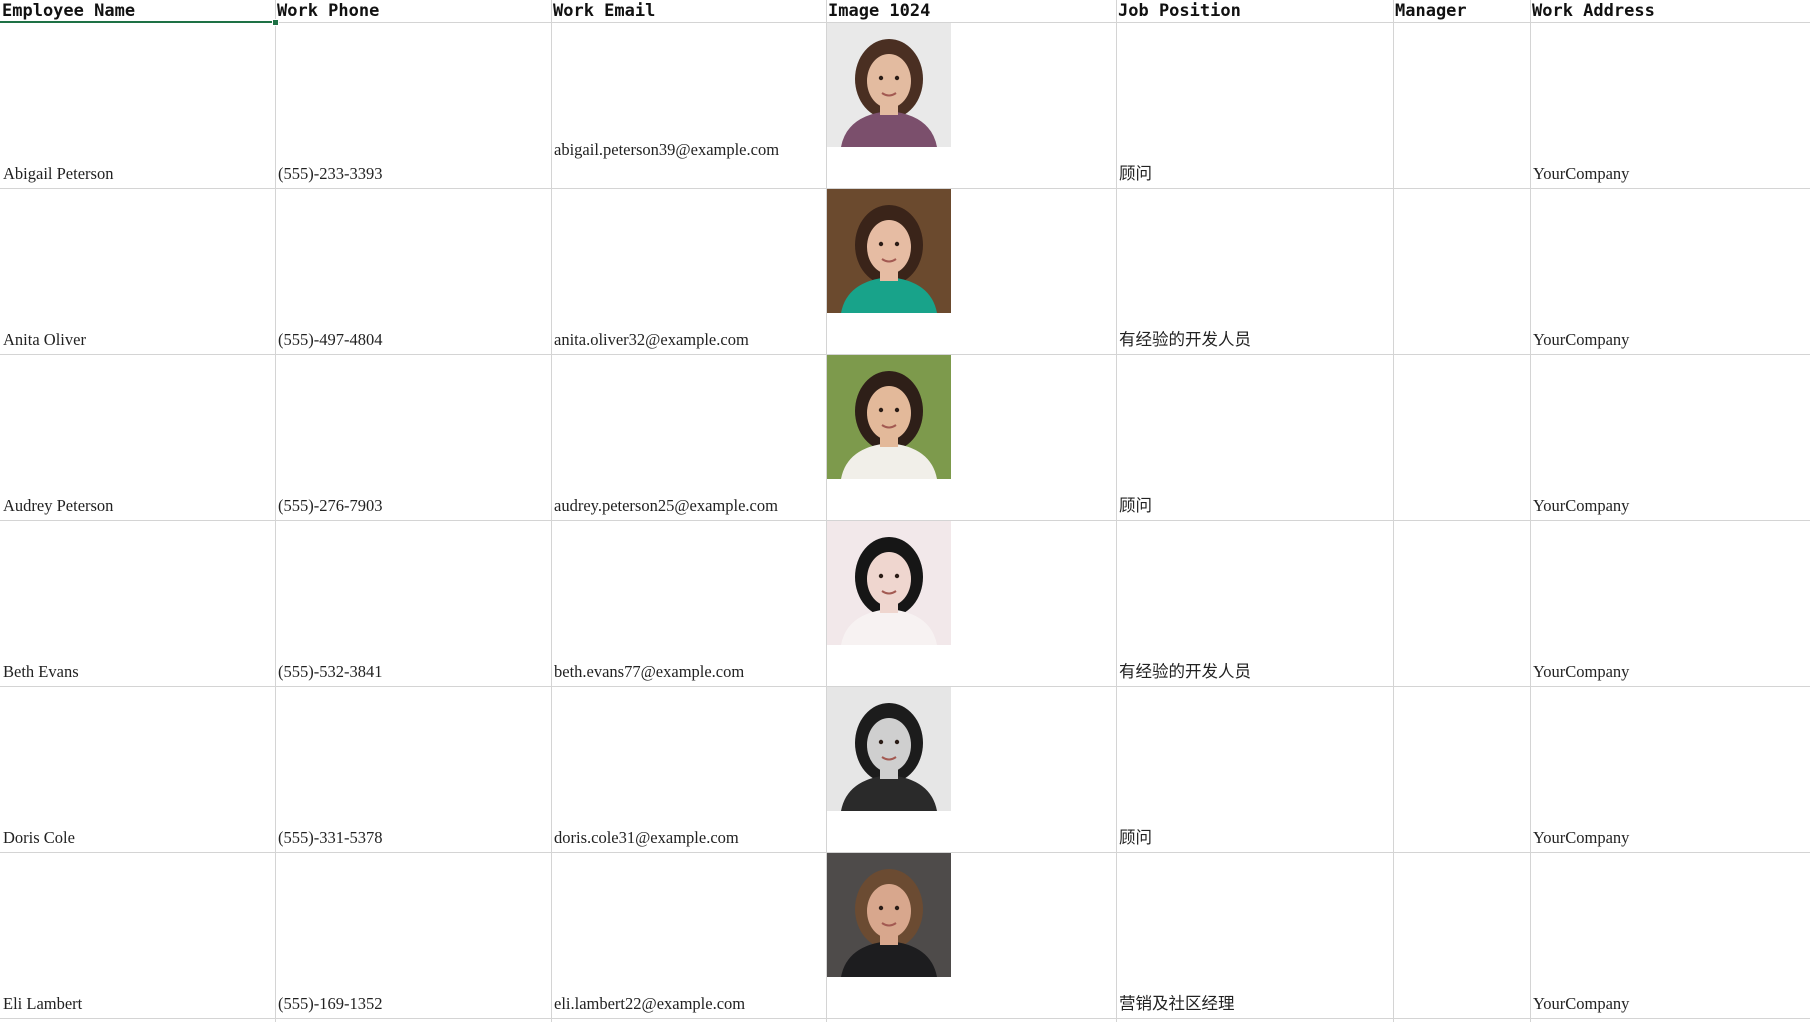  What do you see at coordinates (413, 11) in the screenshot?
I see `column-header-work-phone: Work Phone` at bounding box center [413, 11].